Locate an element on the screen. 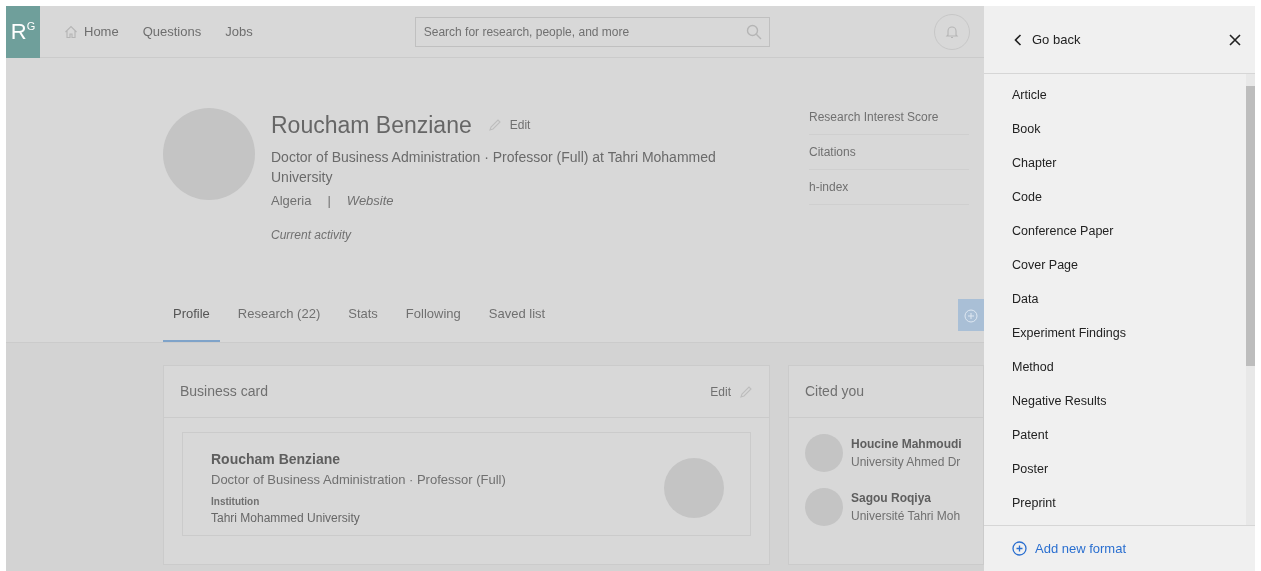  affiliation-text: University Ahmed Dr is located at coordinates (906, 462).